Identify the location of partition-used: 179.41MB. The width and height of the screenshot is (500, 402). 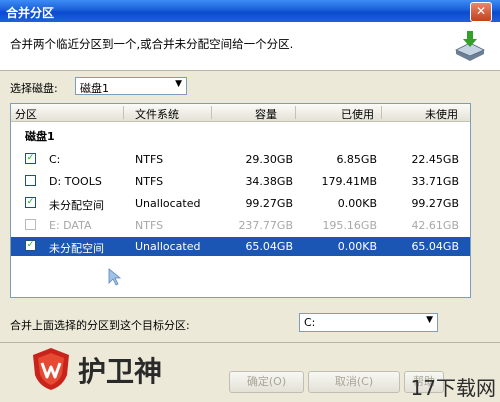
(349, 181).